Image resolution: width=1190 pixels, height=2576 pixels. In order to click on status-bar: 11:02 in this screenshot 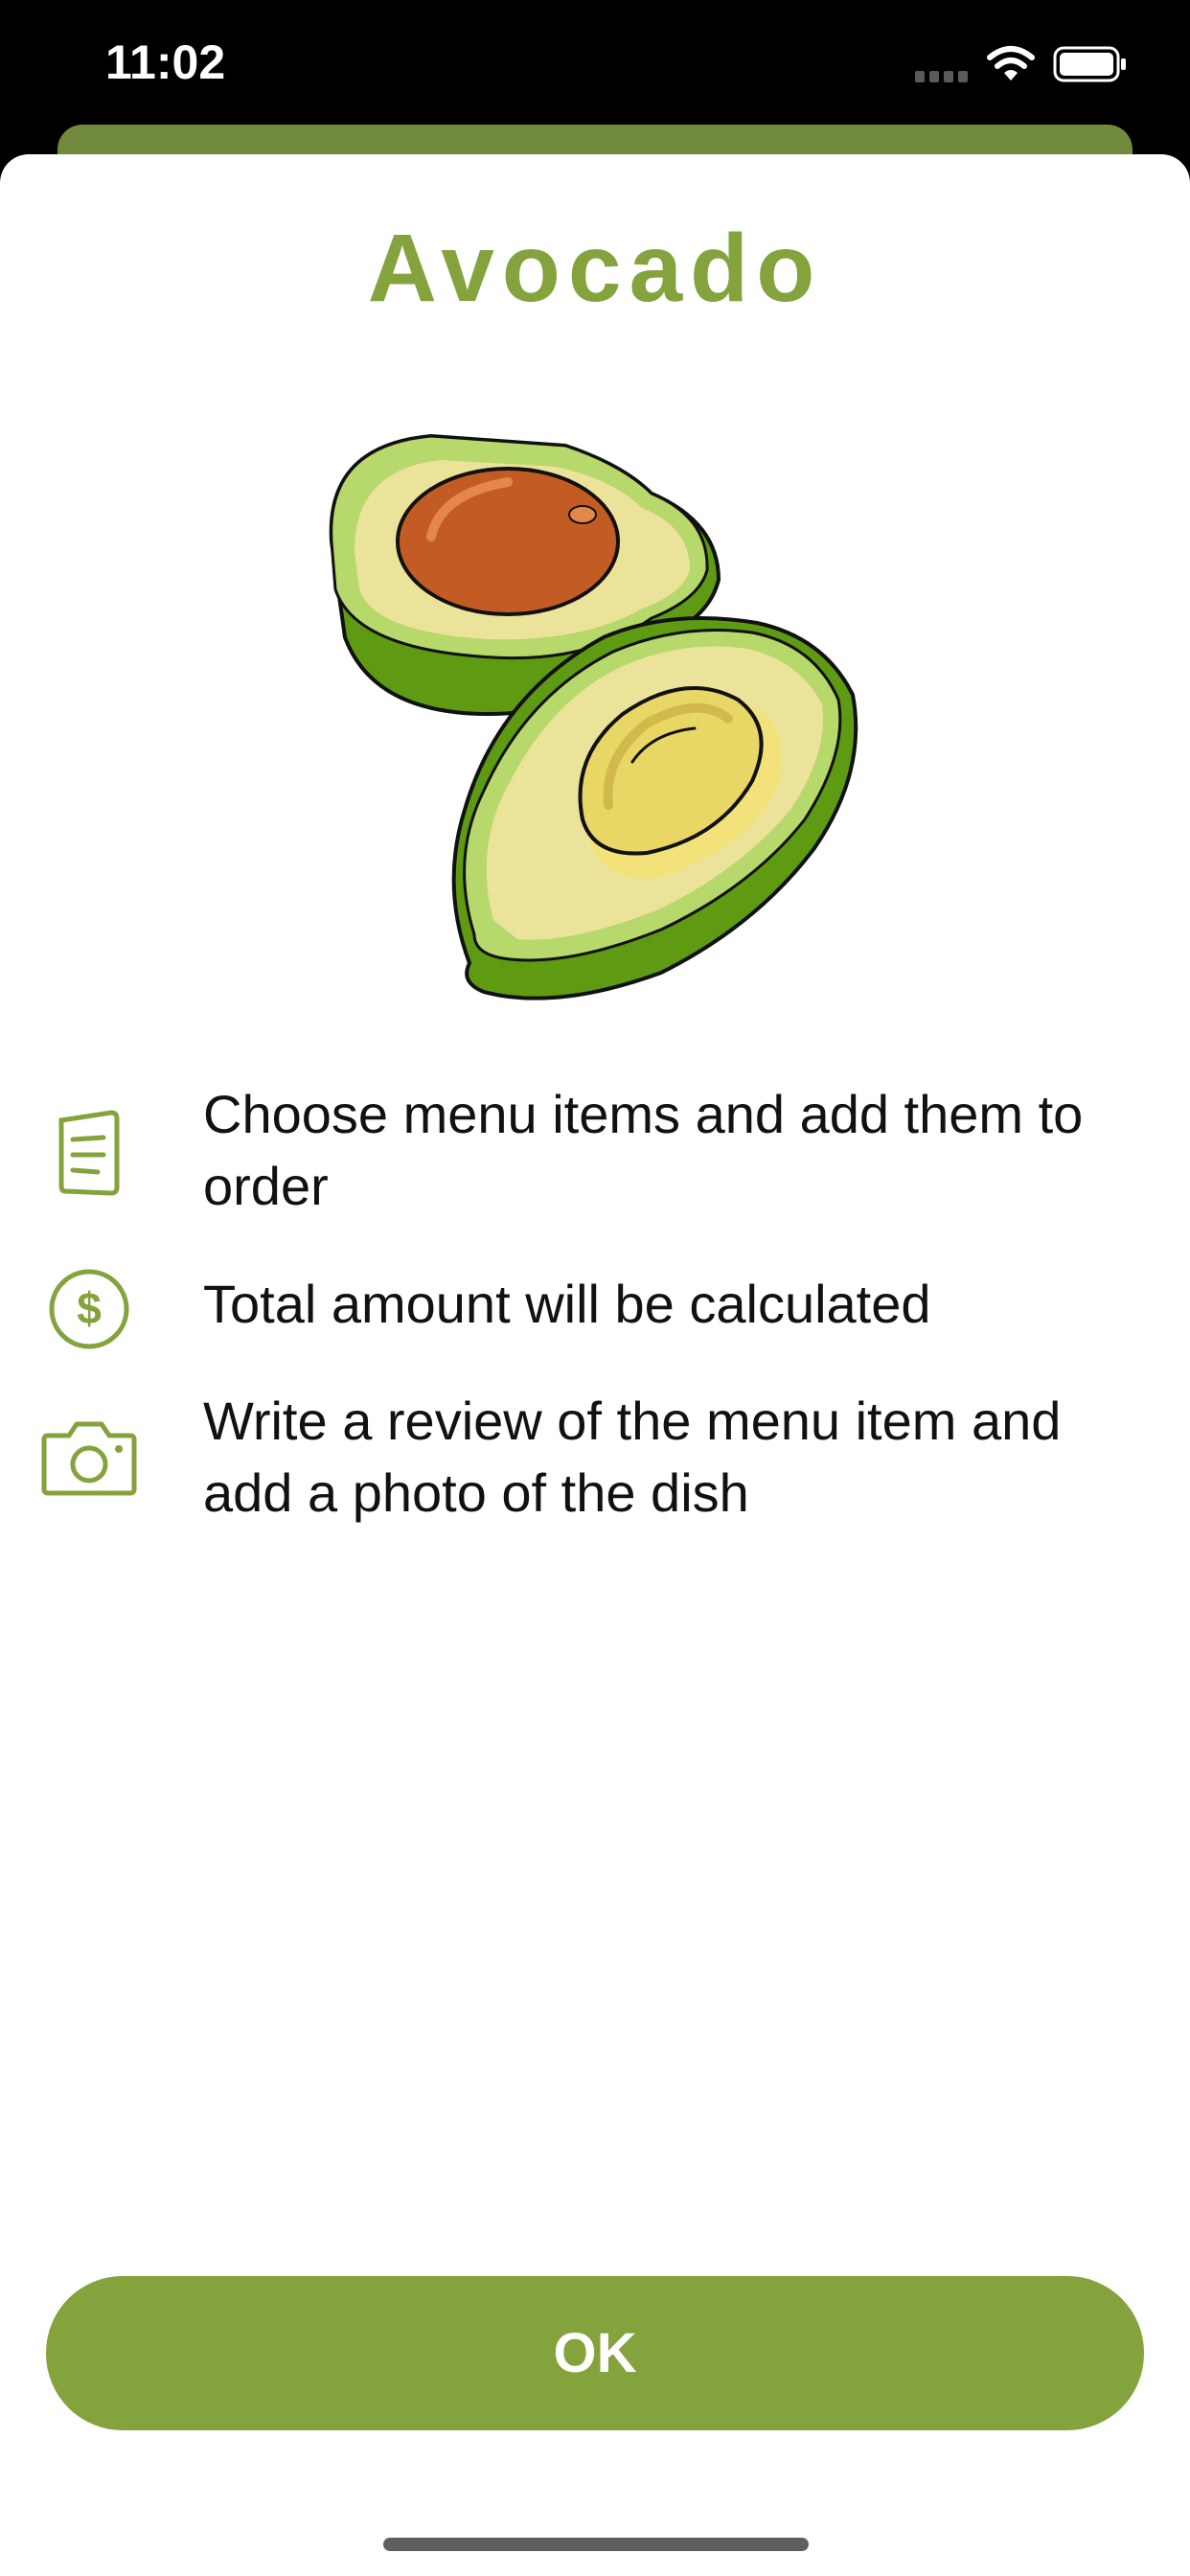, I will do `click(595, 67)`.